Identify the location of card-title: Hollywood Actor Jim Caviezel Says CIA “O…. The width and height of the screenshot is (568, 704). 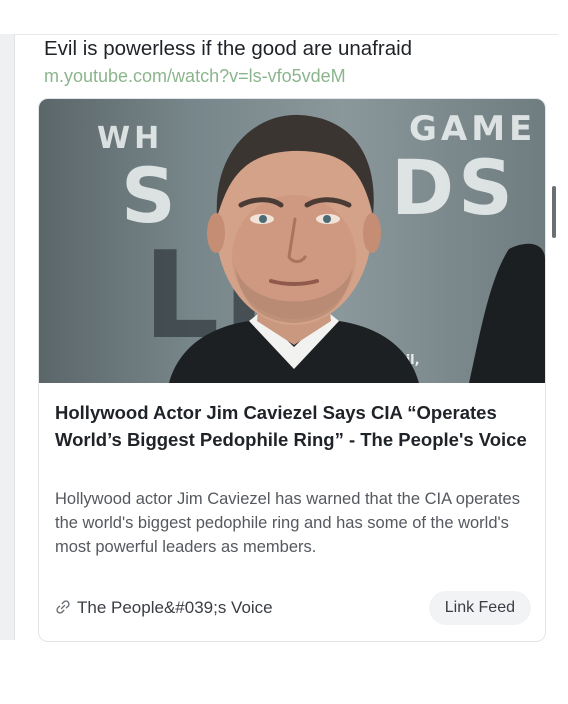
(293, 426).